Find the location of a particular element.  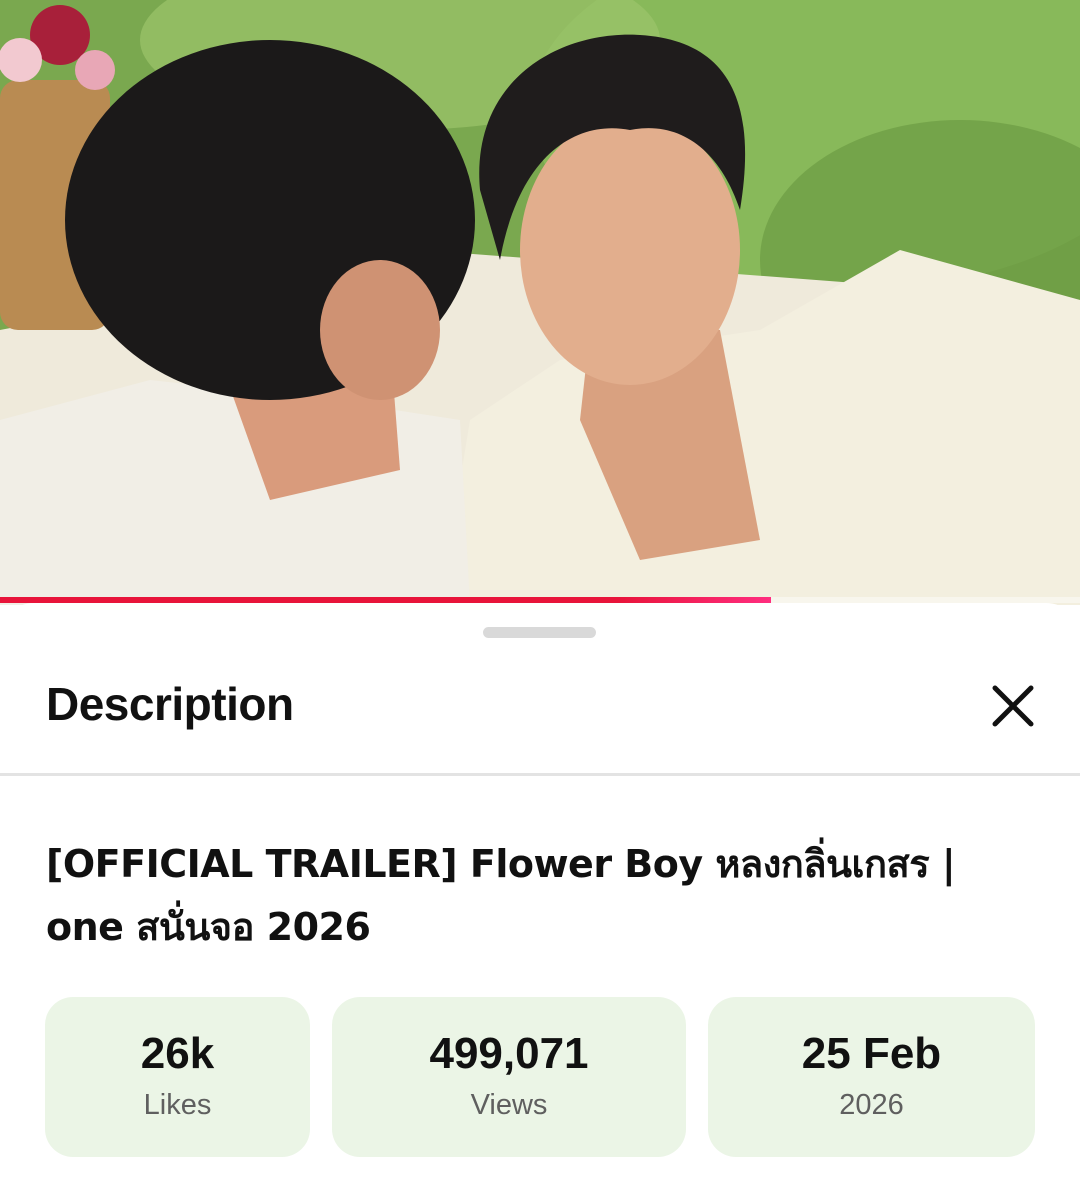

likes-label: Likes is located at coordinates (177, 1105).